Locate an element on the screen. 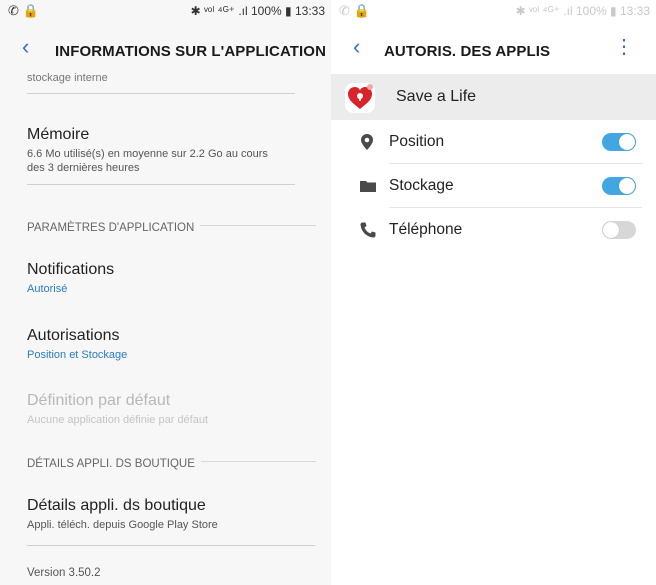 The width and height of the screenshot is (656, 585). phone-icon is located at coordinates (367, 230).